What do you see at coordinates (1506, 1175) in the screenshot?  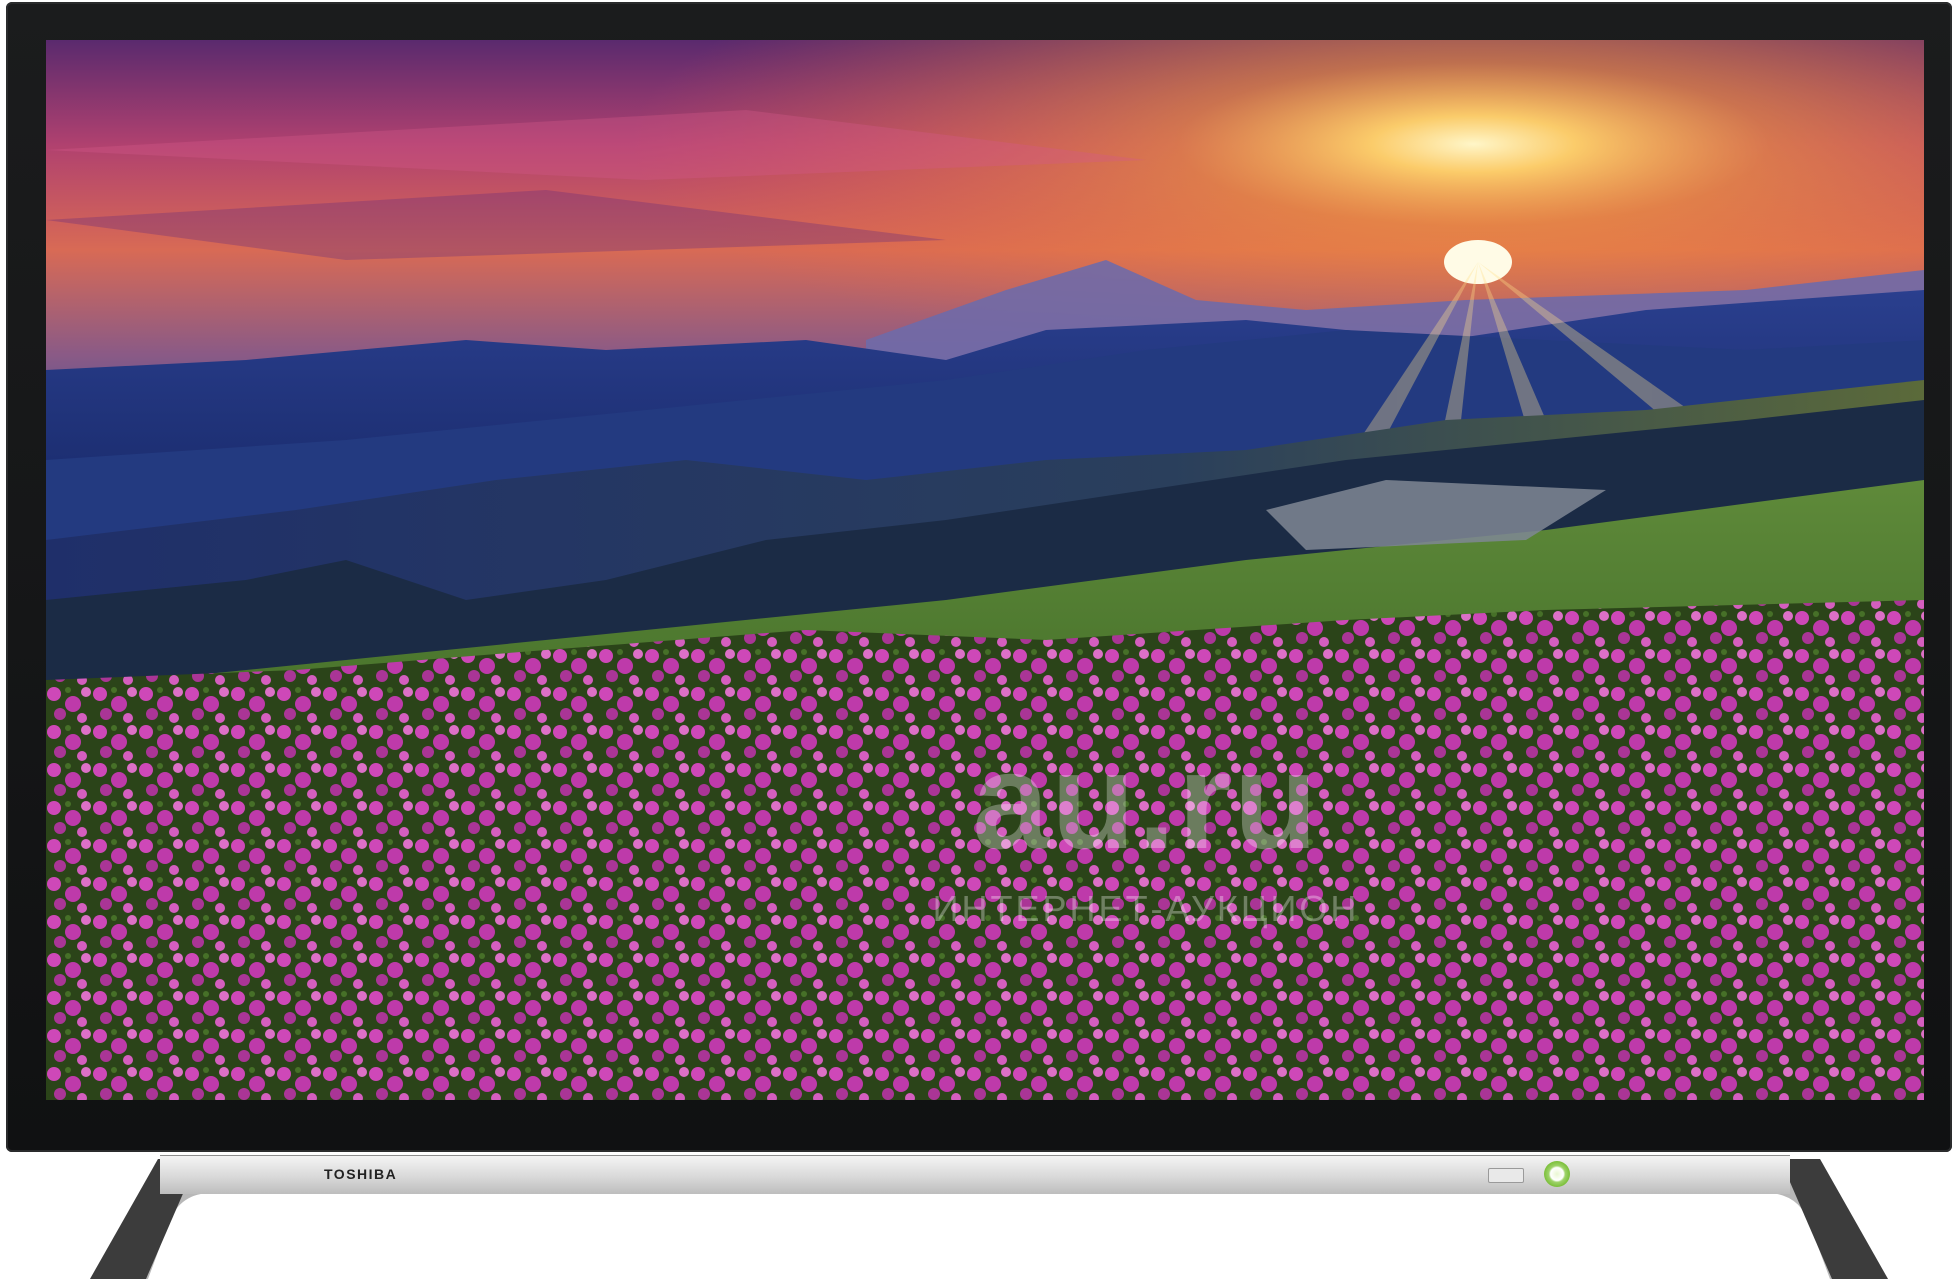 I see `ir-sensor-window` at bounding box center [1506, 1175].